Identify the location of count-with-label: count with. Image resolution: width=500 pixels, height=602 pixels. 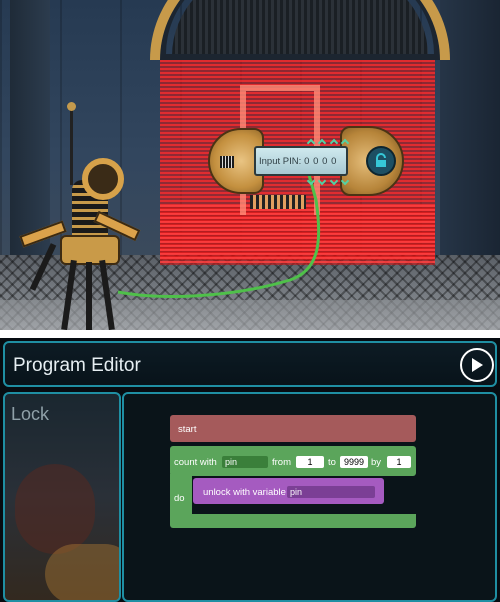
(195, 462).